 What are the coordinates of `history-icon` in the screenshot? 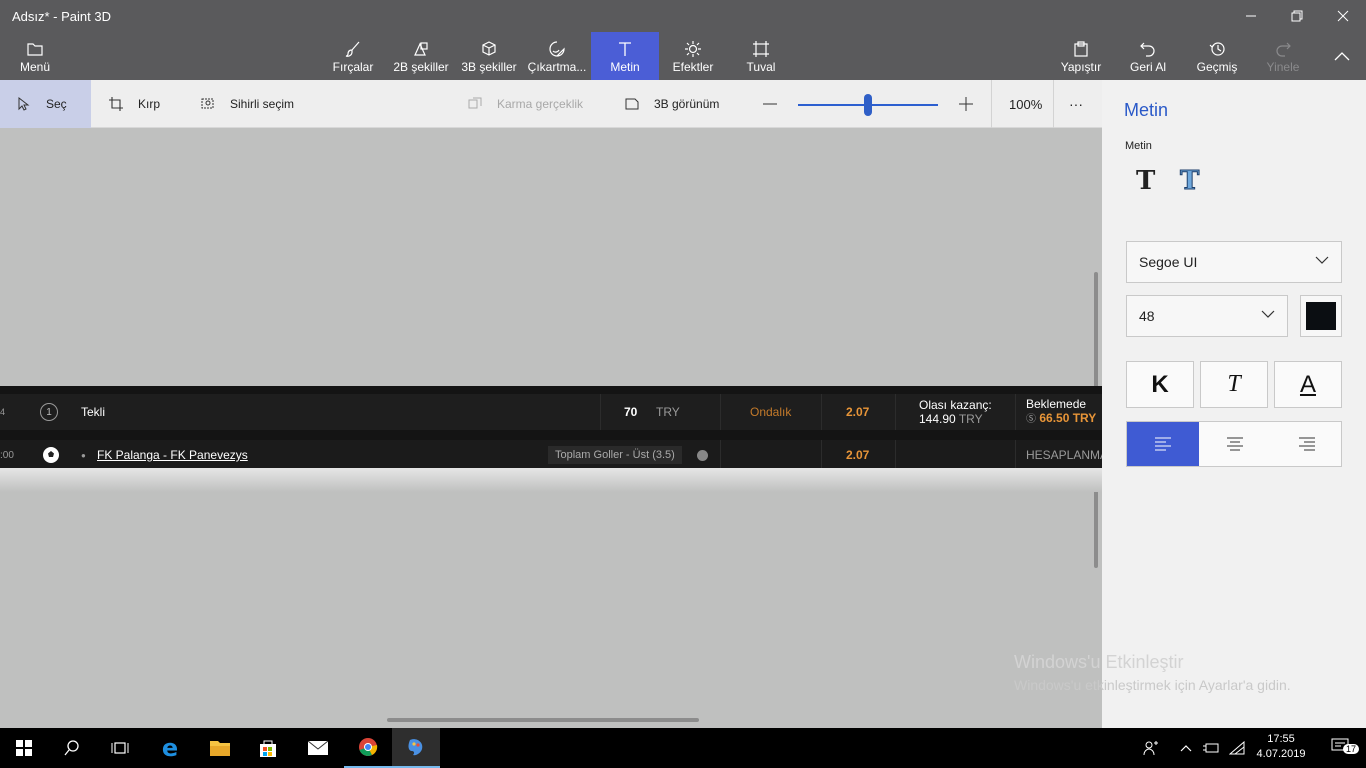 It's located at (1217, 49).